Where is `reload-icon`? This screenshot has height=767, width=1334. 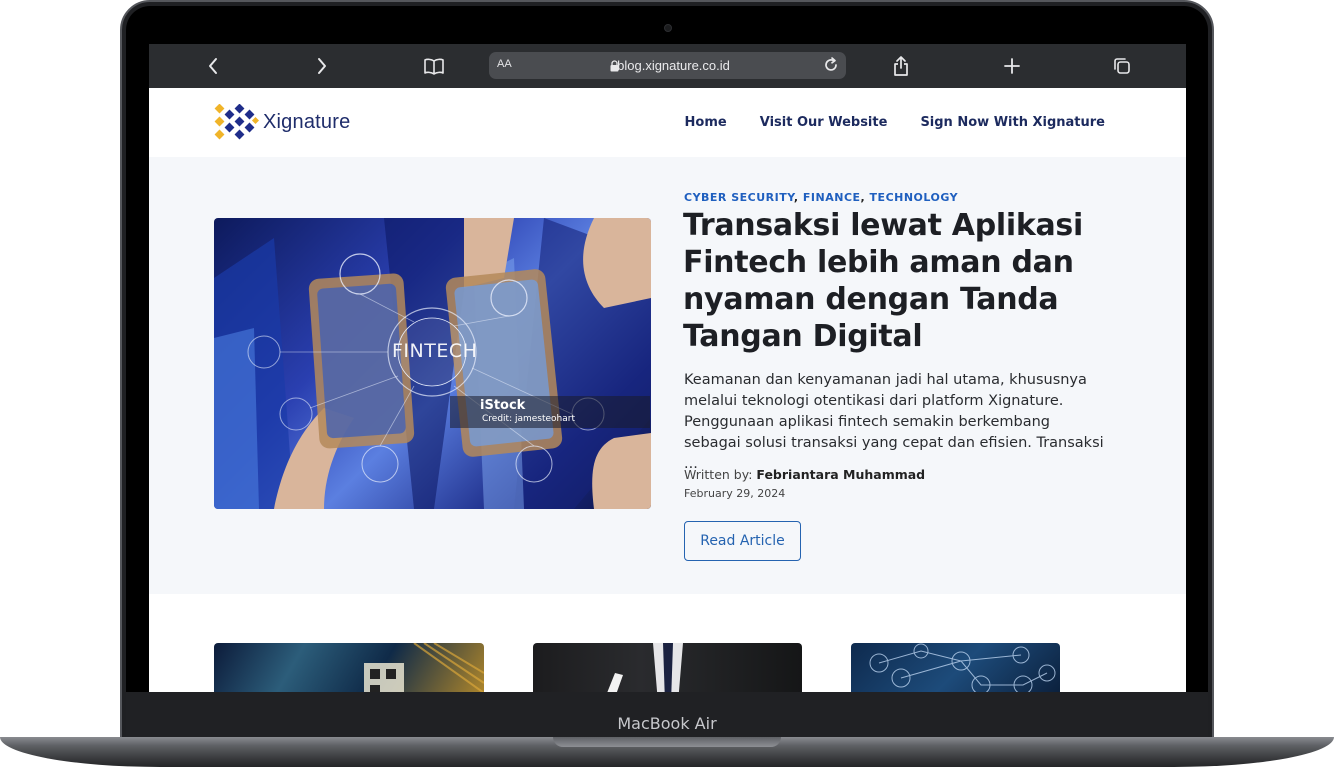
reload-icon is located at coordinates (831, 67).